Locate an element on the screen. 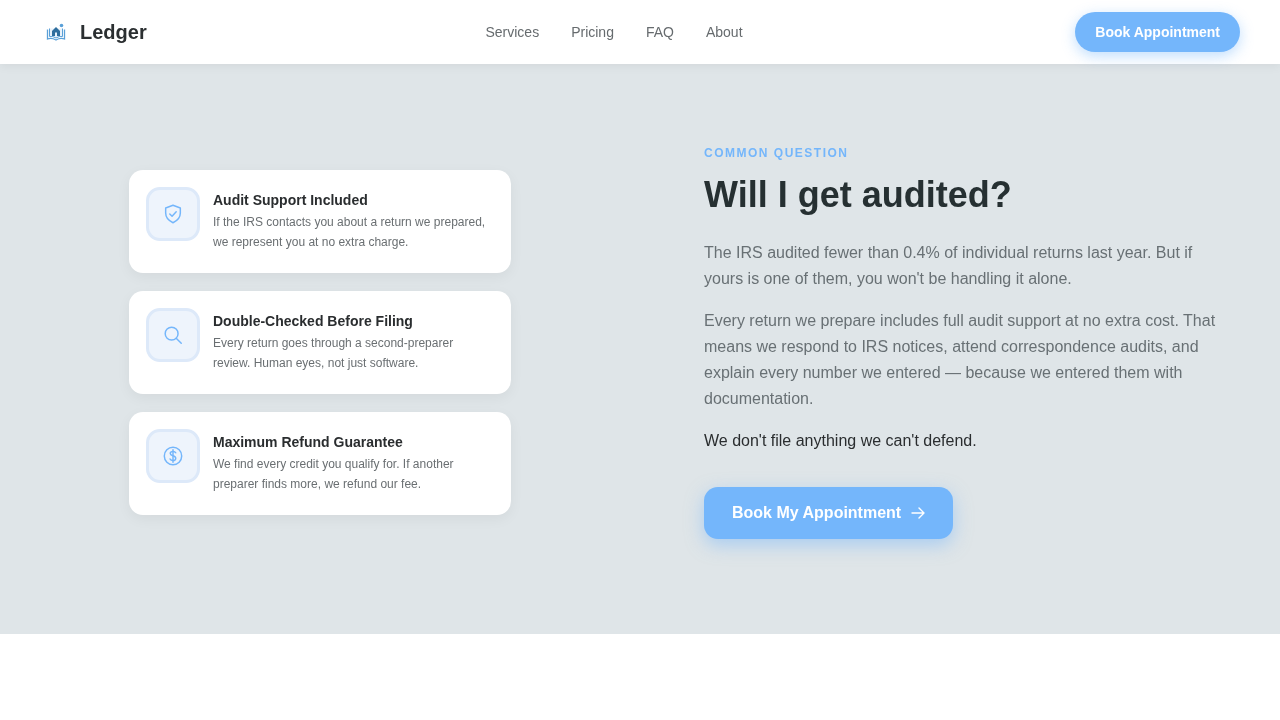  feature-description: We find every credit you qualify for. If another preparer finds more, we refund our fee. is located at coordinates (334, 474).